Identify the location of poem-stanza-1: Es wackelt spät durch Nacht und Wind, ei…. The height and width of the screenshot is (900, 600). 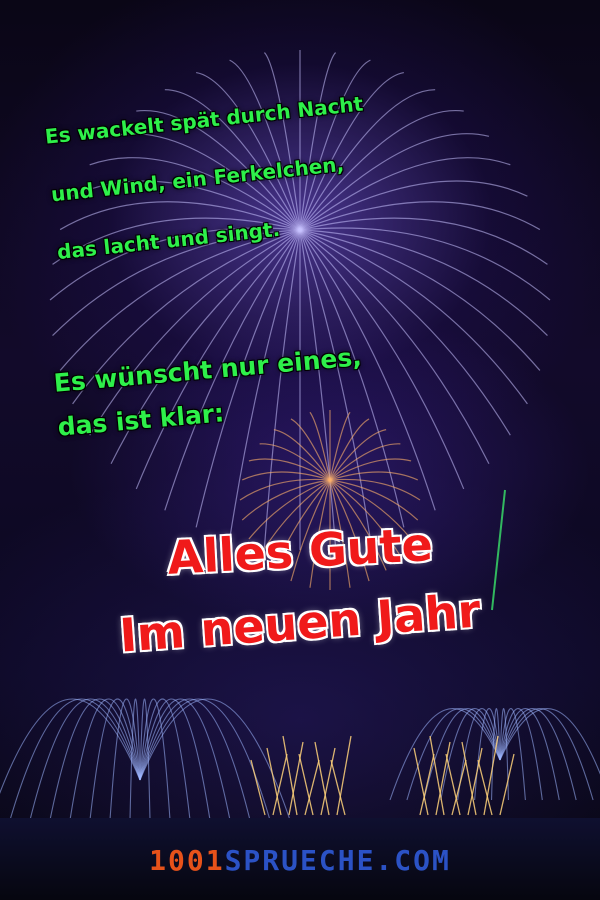
(210, 178).